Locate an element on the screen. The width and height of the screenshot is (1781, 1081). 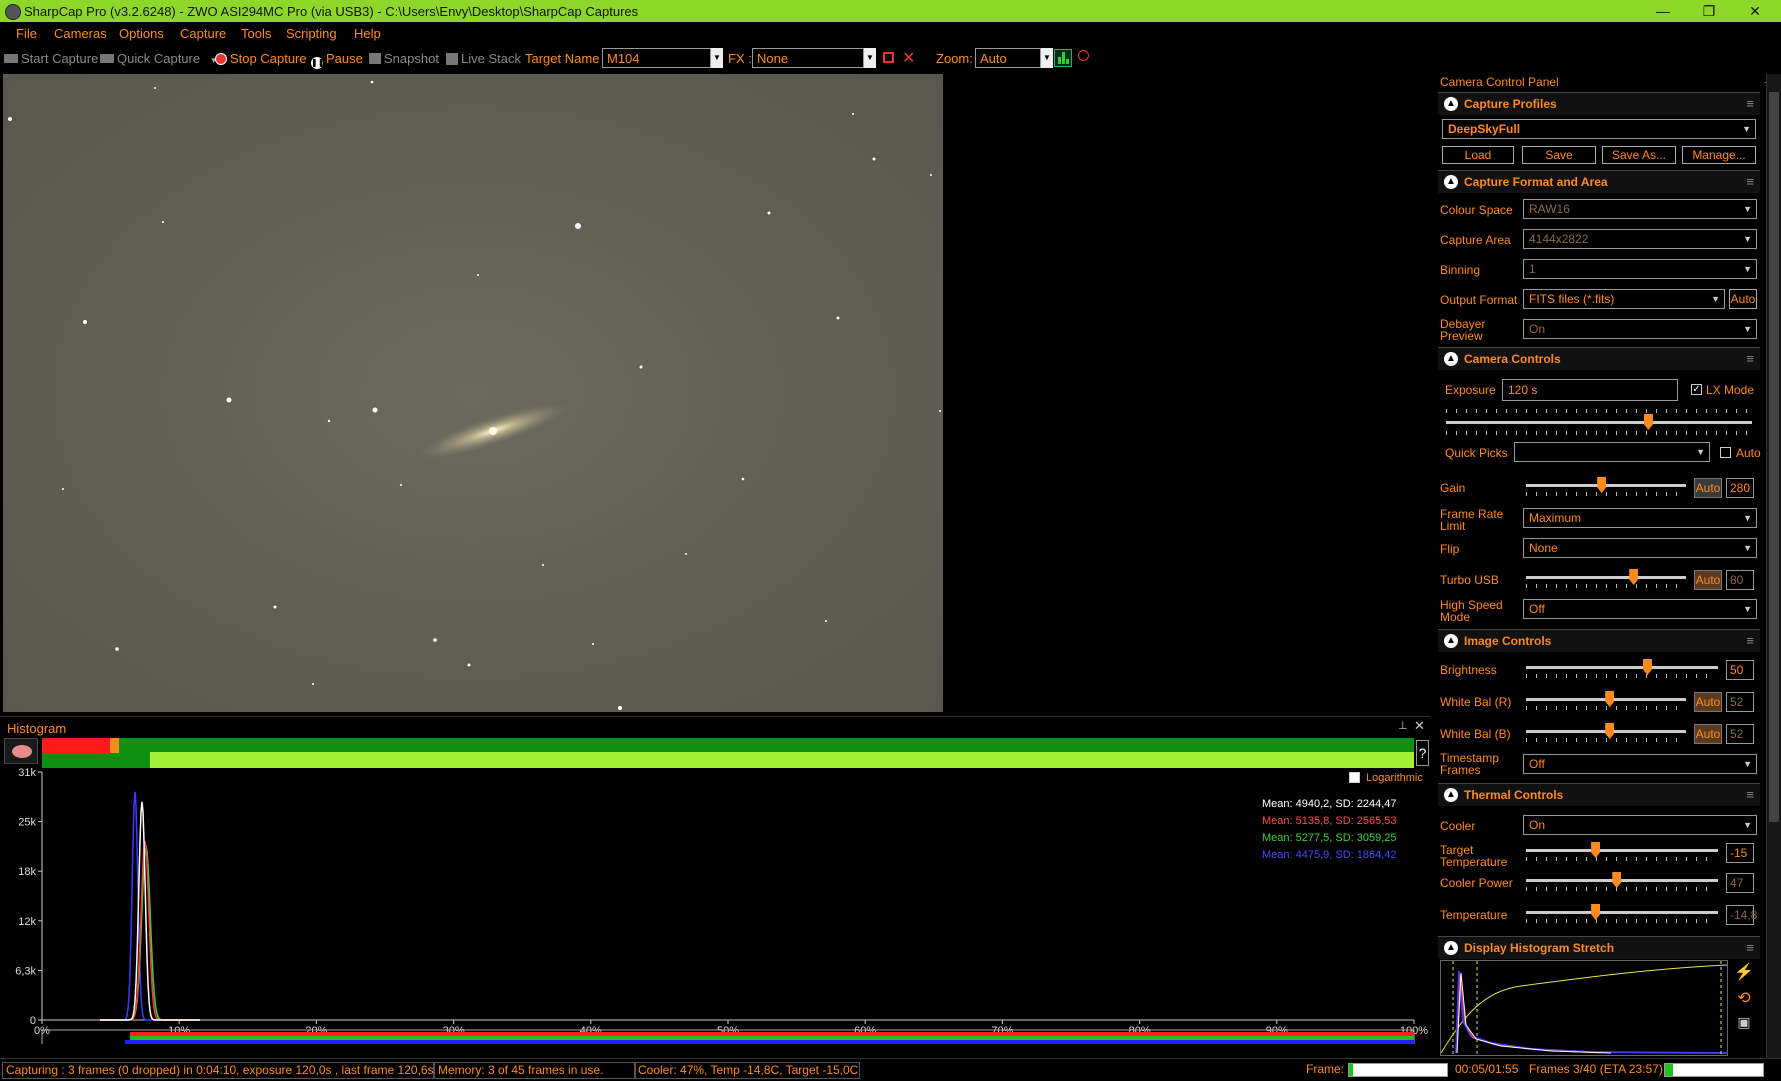
fx-dropdown: ▼ is located at coordinates (870, 58).